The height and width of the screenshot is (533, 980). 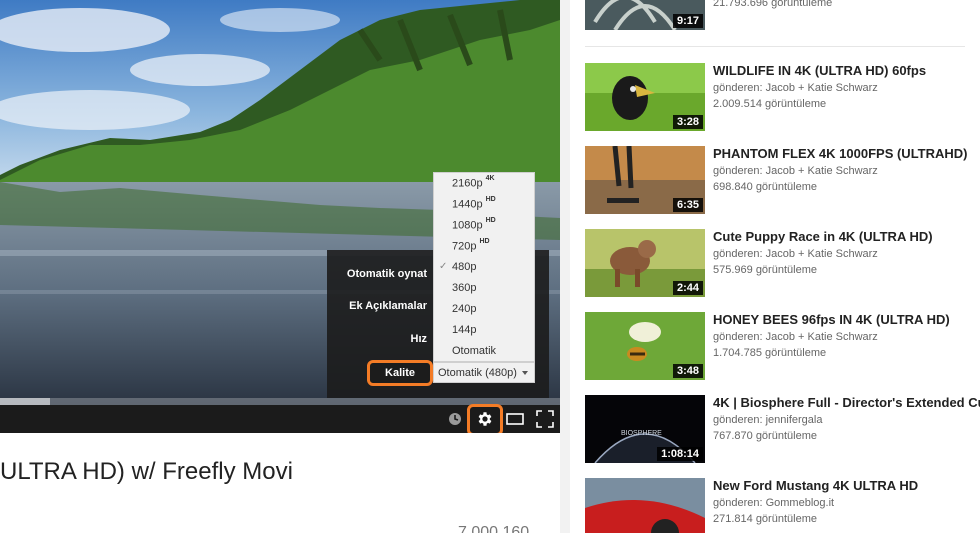 What do you see at coordinates (687, 122) in the screenshot?
I see `duration-badge: 3:28` at bounding box center [687, 122].